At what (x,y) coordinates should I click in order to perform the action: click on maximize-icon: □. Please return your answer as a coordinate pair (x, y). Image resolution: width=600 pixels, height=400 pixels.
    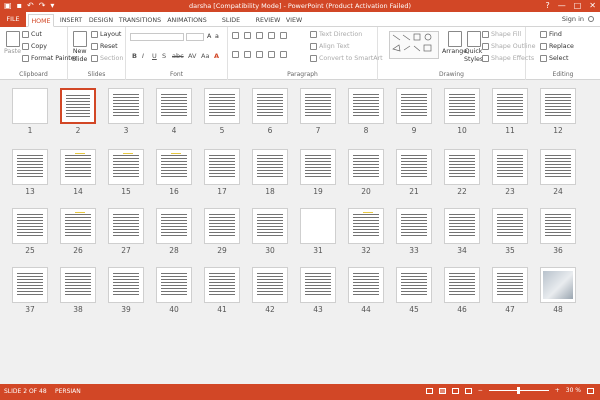
    Looking at the image, I should click on (578, 6).